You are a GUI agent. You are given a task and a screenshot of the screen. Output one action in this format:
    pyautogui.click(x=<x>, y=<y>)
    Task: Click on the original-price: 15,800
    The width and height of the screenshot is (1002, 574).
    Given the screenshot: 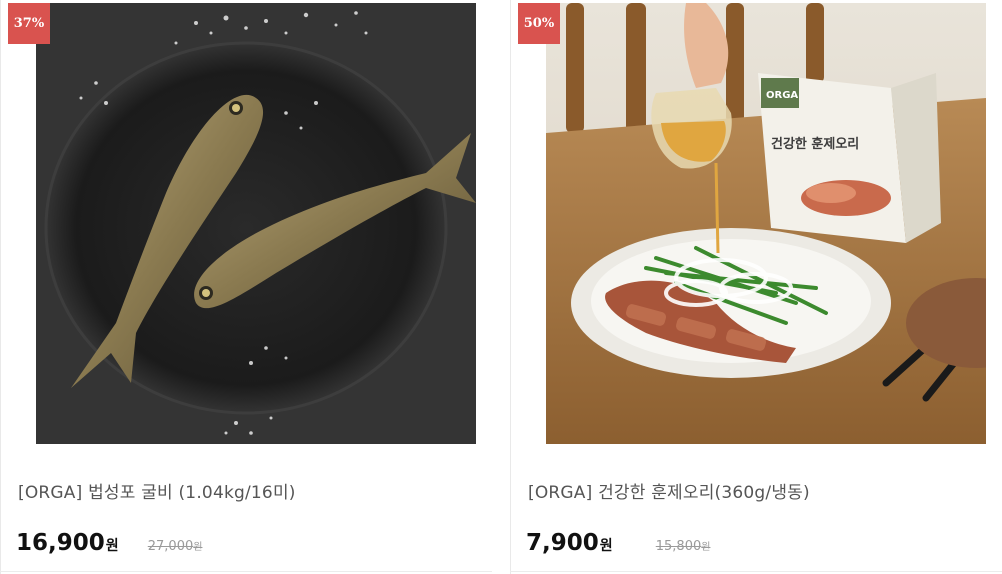 What is the action you would take?
    pyautogui.click(x=678, y=546)
    